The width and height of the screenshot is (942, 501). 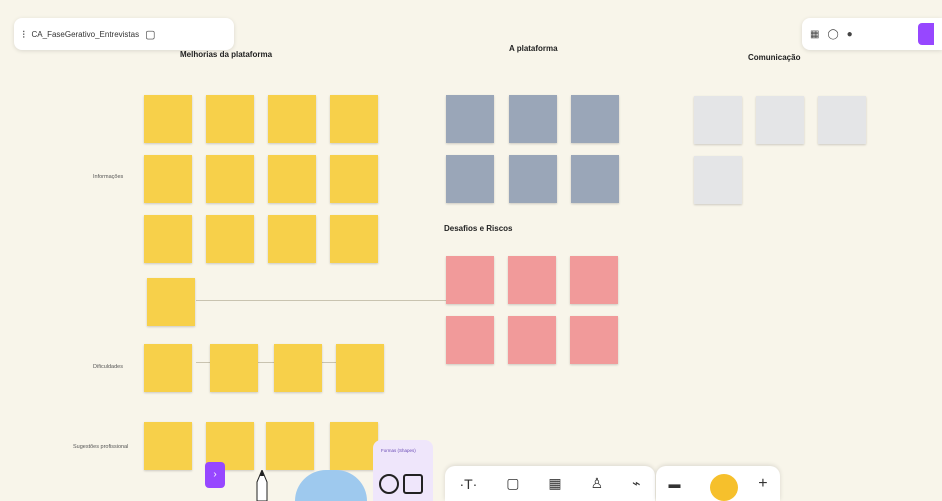 What do you see at coordinates (108, 367) in the screenshot?
I see `row-label-shortcuts: Dificuldades` at bounding box center [108, 367].